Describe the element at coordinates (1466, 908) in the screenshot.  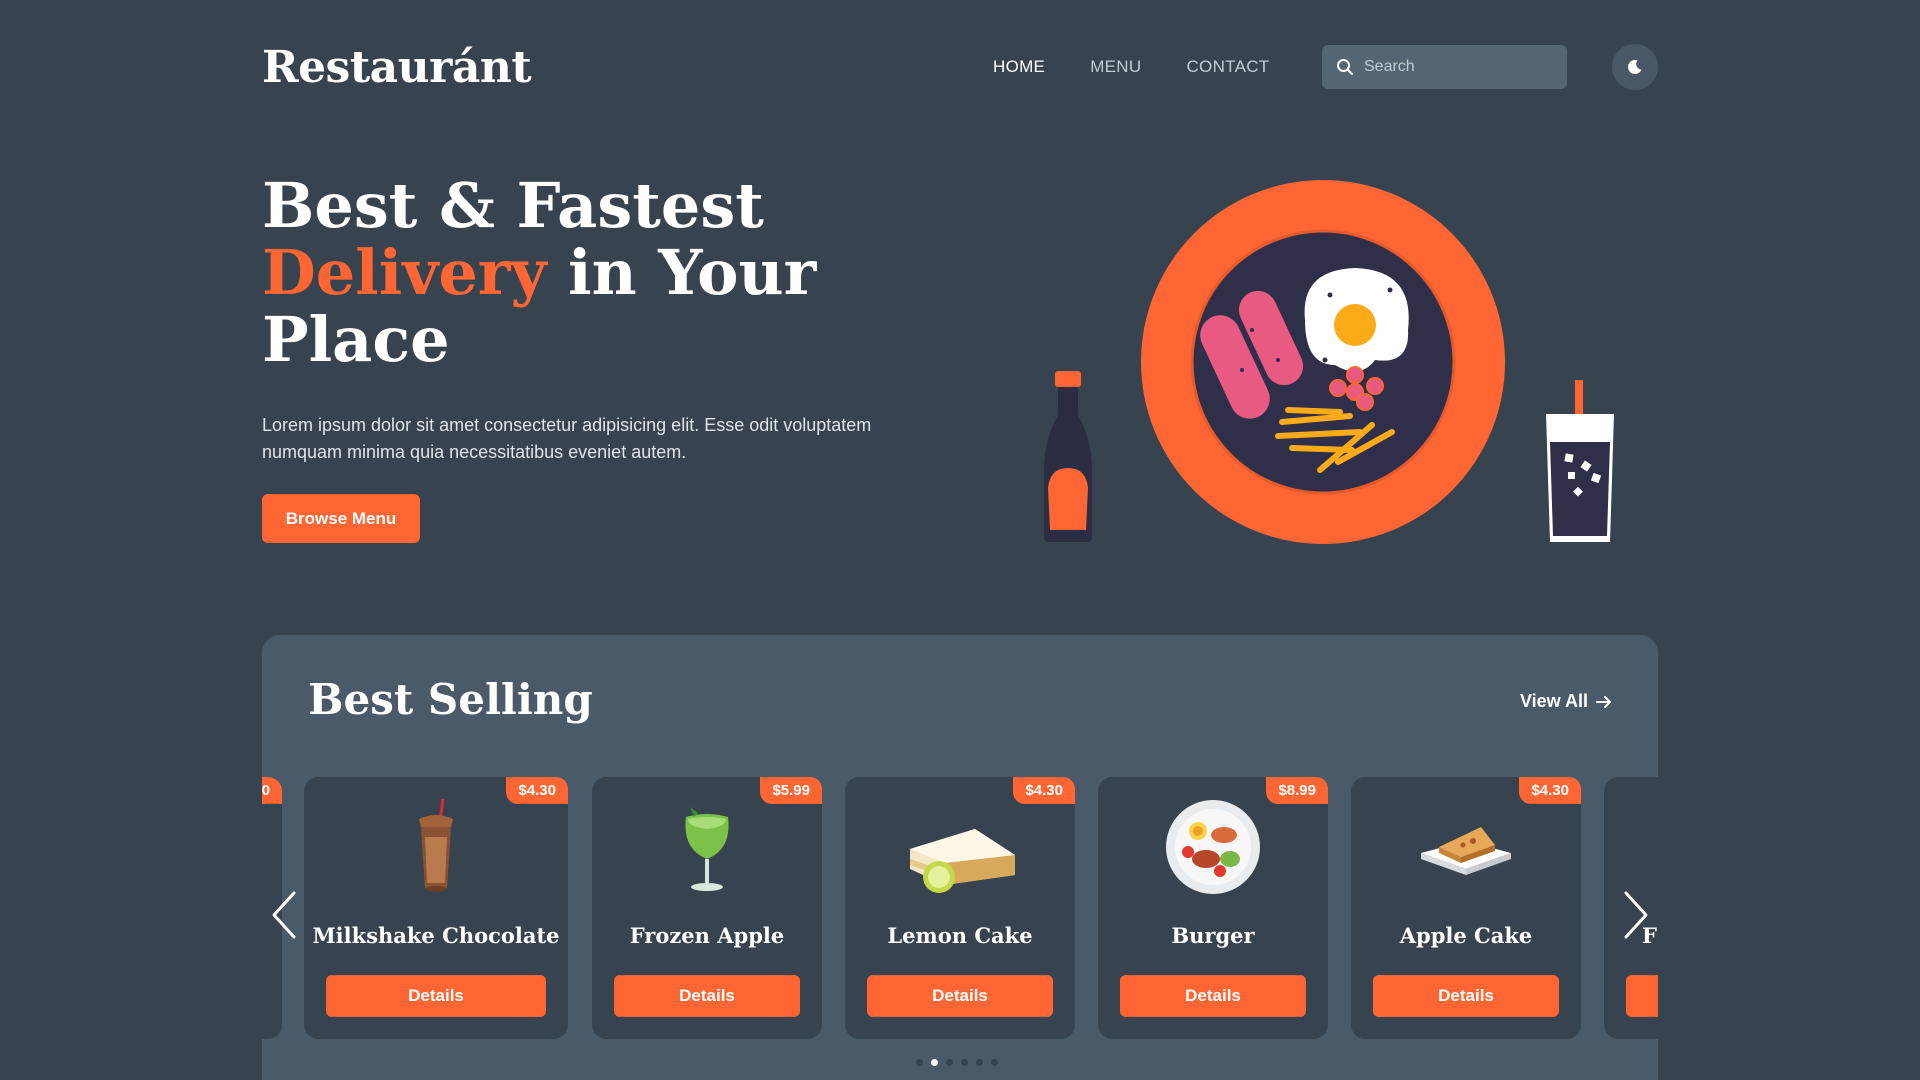
I see `product-card: $4.30 Apple Cake Details` at that location.